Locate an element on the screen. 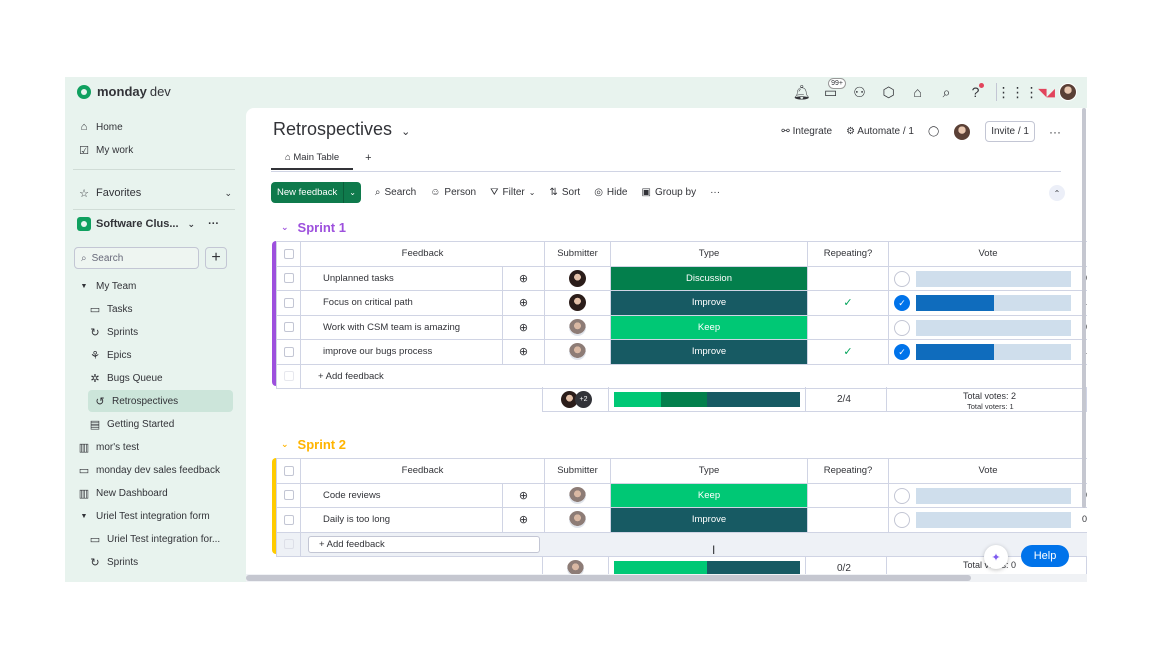 The height and width of the screenshot is (648, 1152). group-title-sprint-1: ⌄ Sprint 1 is located at coordinates (313, 227).